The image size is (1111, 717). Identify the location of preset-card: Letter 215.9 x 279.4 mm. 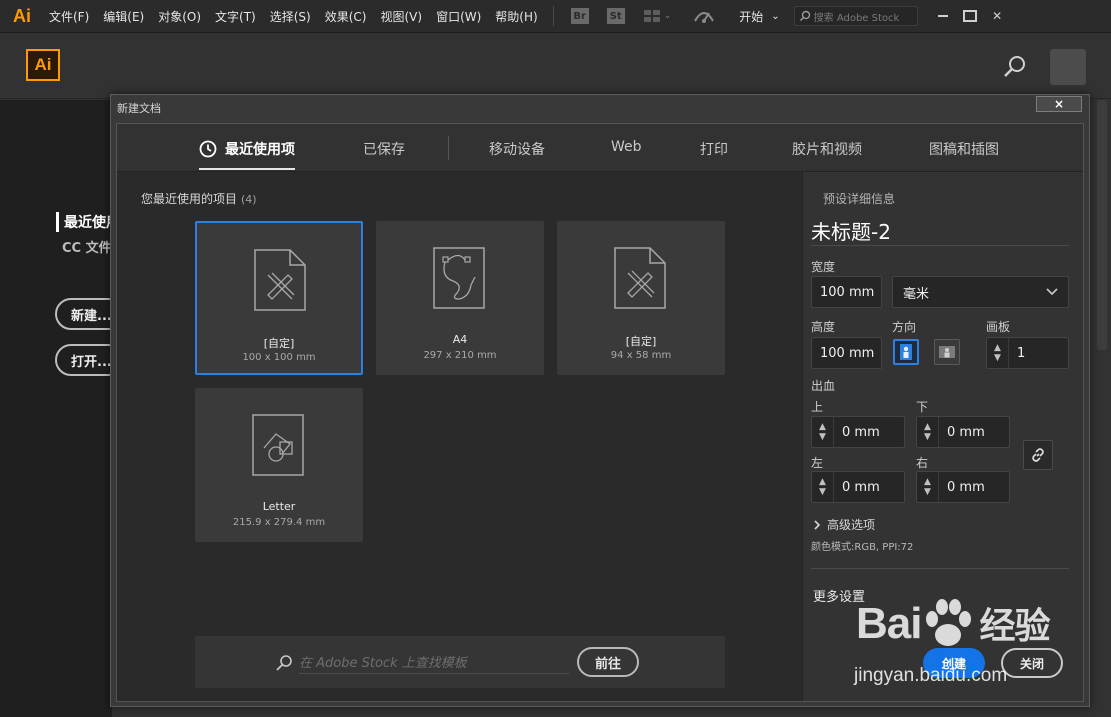
(279, 465).